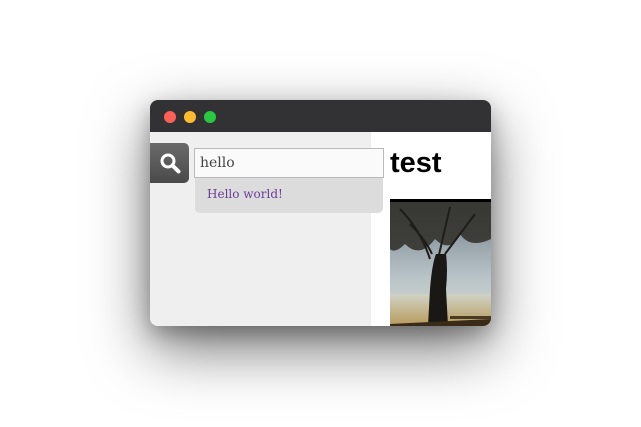 Image resolution: width=641 pixels, height=427 pixels. I want to click on window-titlebar, so click(320, 116).